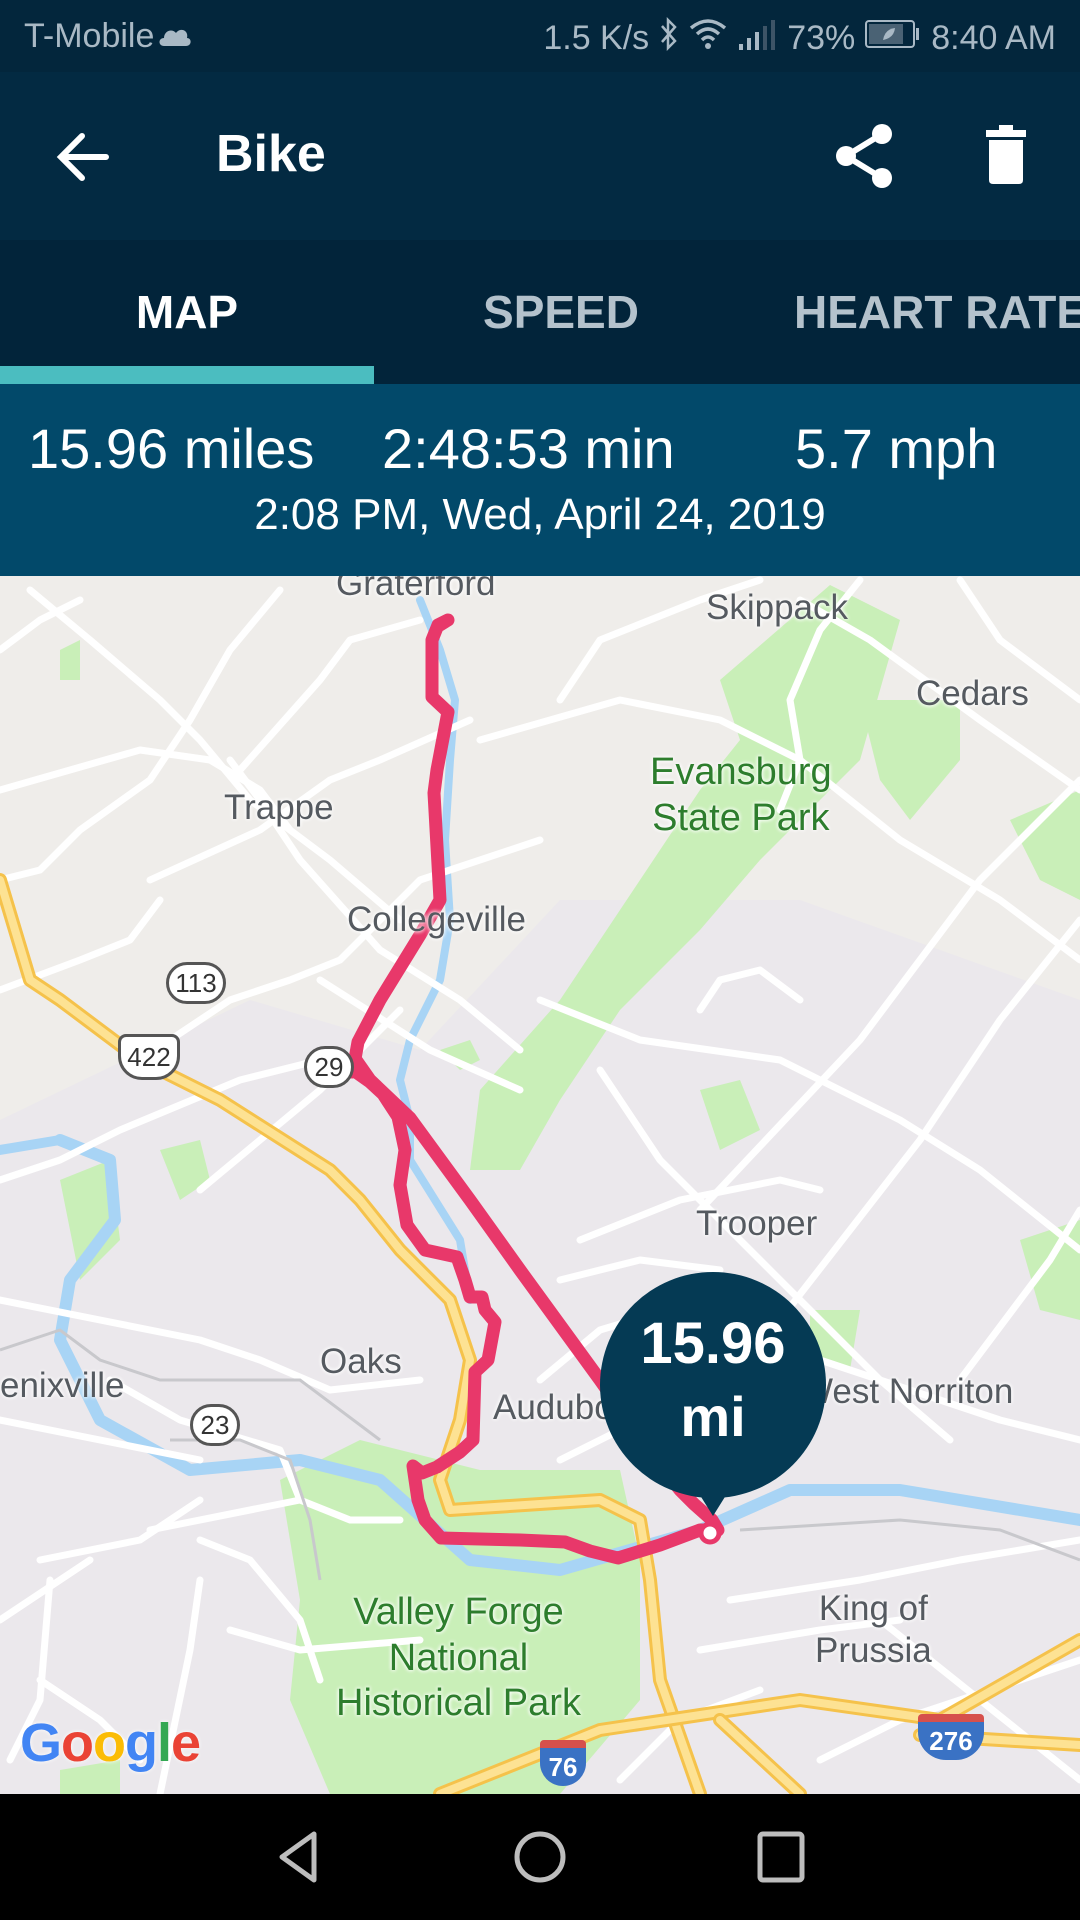 This screenshot has width=1080, height=1920. Describe the element at coordinates (563, 1763) in the screenshot. I see `interstate-shield-76: 76` at that location.